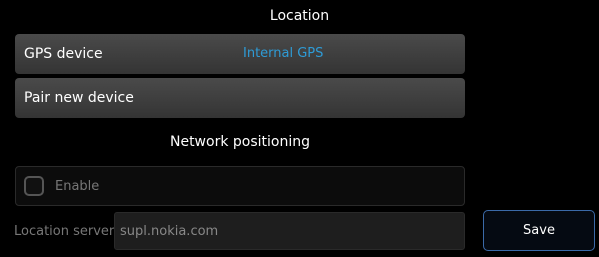 Image resolution: width=599 pixels, height=257 pixels. I want to click on pair-new-device-button: Pair new device, so click(240, 98).